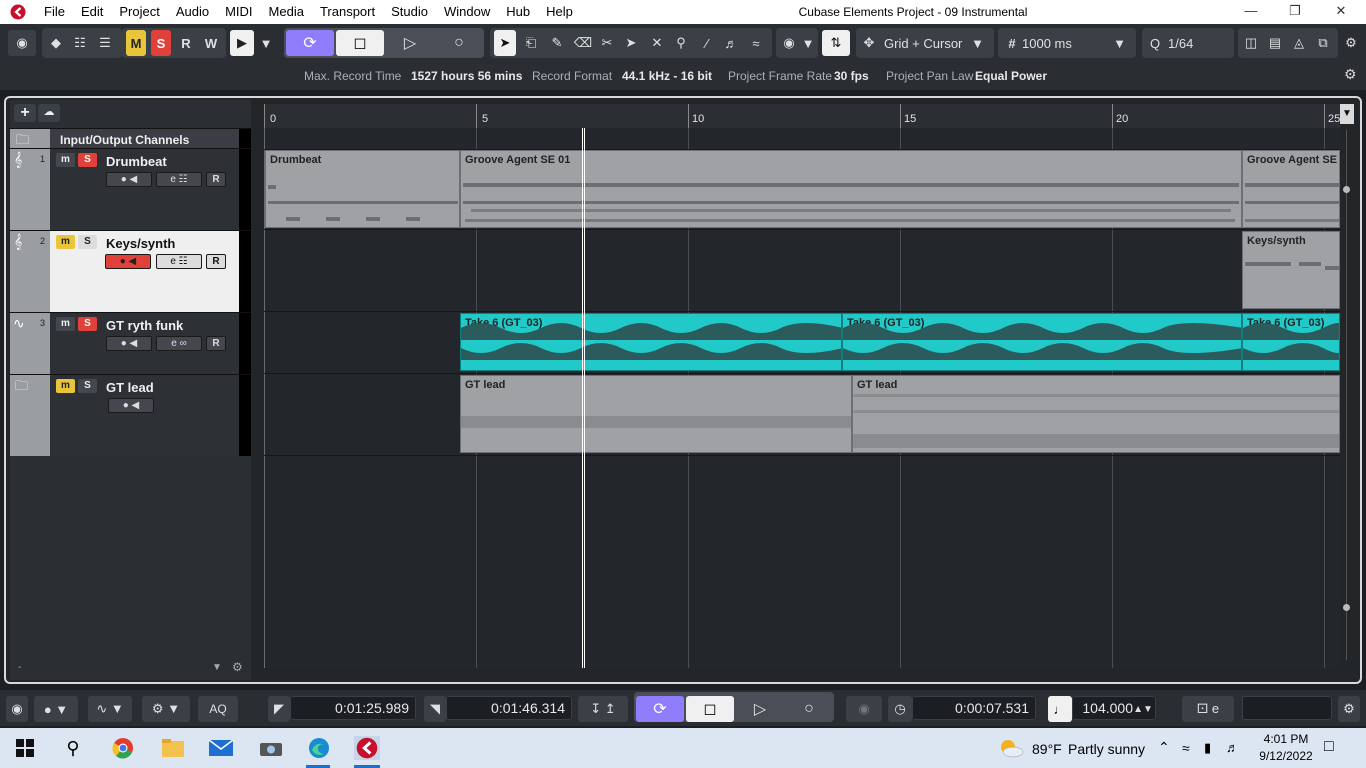 The width and height of the screenshot is (1366, 768). Describe the element at coordinates (681, 43) in the screenshot. I see `zoom-icon: ⚲` at that location.